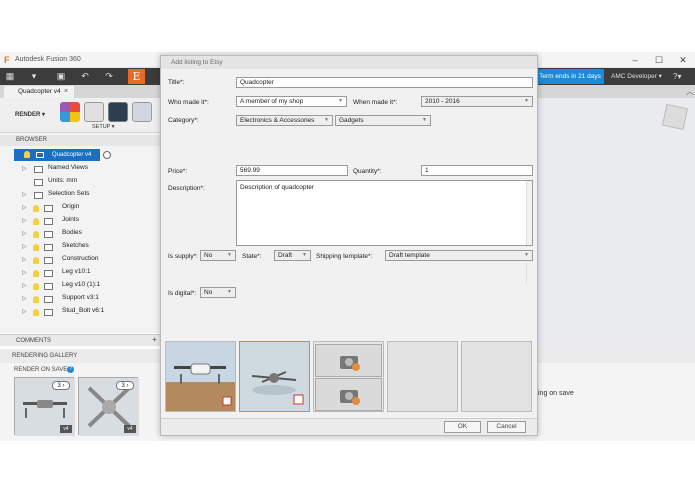 Image resolution: width=695 pixels, height=494 pixels. What do you see at coordinates (142, 112) in the screenshot?
I see `decal-icon` at bounding box center [142, 112].